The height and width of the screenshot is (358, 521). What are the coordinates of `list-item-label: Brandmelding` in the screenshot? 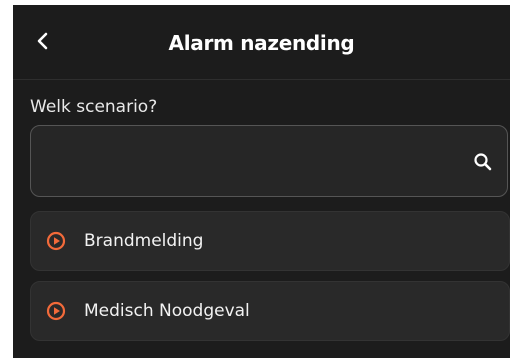 It's located at (144, 241).